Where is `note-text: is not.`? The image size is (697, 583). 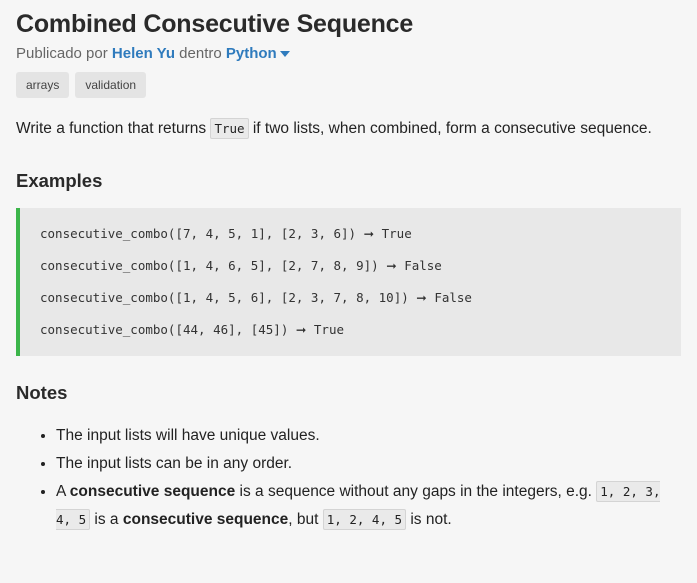
note-text: is not. is located at coordinates (431, 519).